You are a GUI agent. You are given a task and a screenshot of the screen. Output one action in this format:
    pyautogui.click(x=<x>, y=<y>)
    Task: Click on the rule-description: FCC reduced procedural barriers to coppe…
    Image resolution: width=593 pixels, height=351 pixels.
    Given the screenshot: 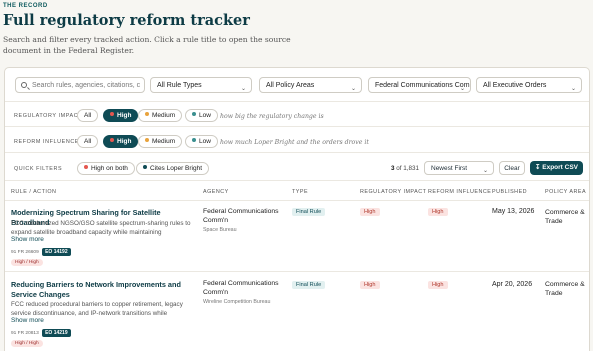 What is the action you would take?
    pyautogui.click(x=97, y=309)
    